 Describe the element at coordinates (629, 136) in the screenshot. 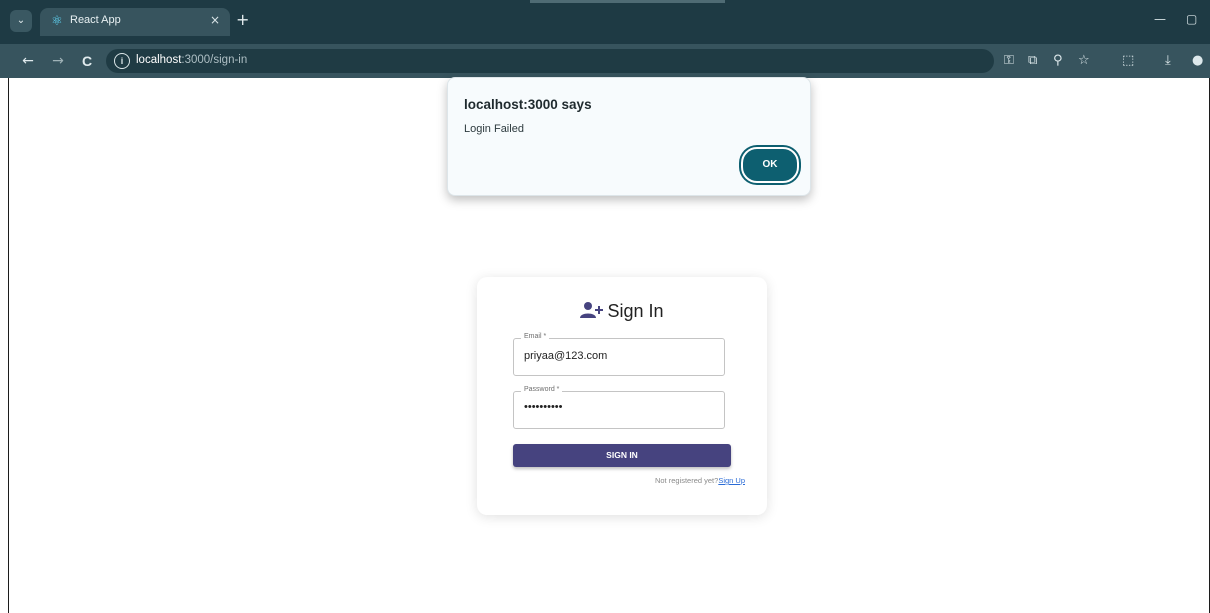

I see `alert-dialog: localhost:3000 says Login Failed OK` at that location.